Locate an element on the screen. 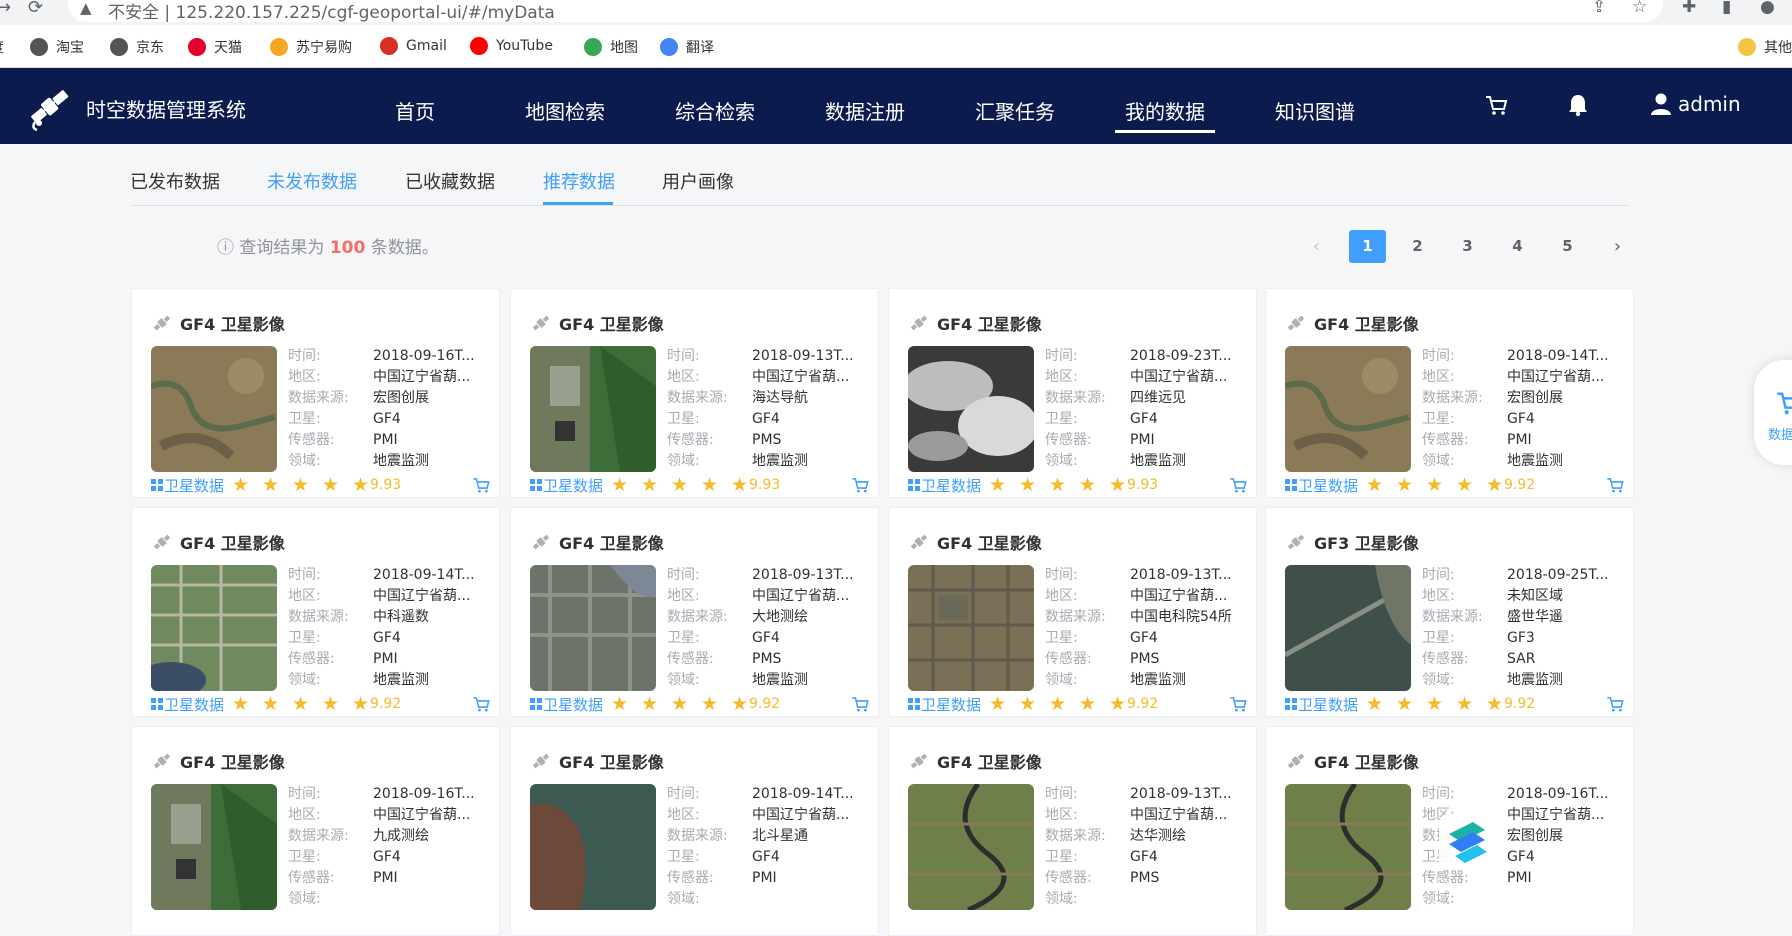  tab-favorites: 已收藏数据 is located at coordinates (450, 181).